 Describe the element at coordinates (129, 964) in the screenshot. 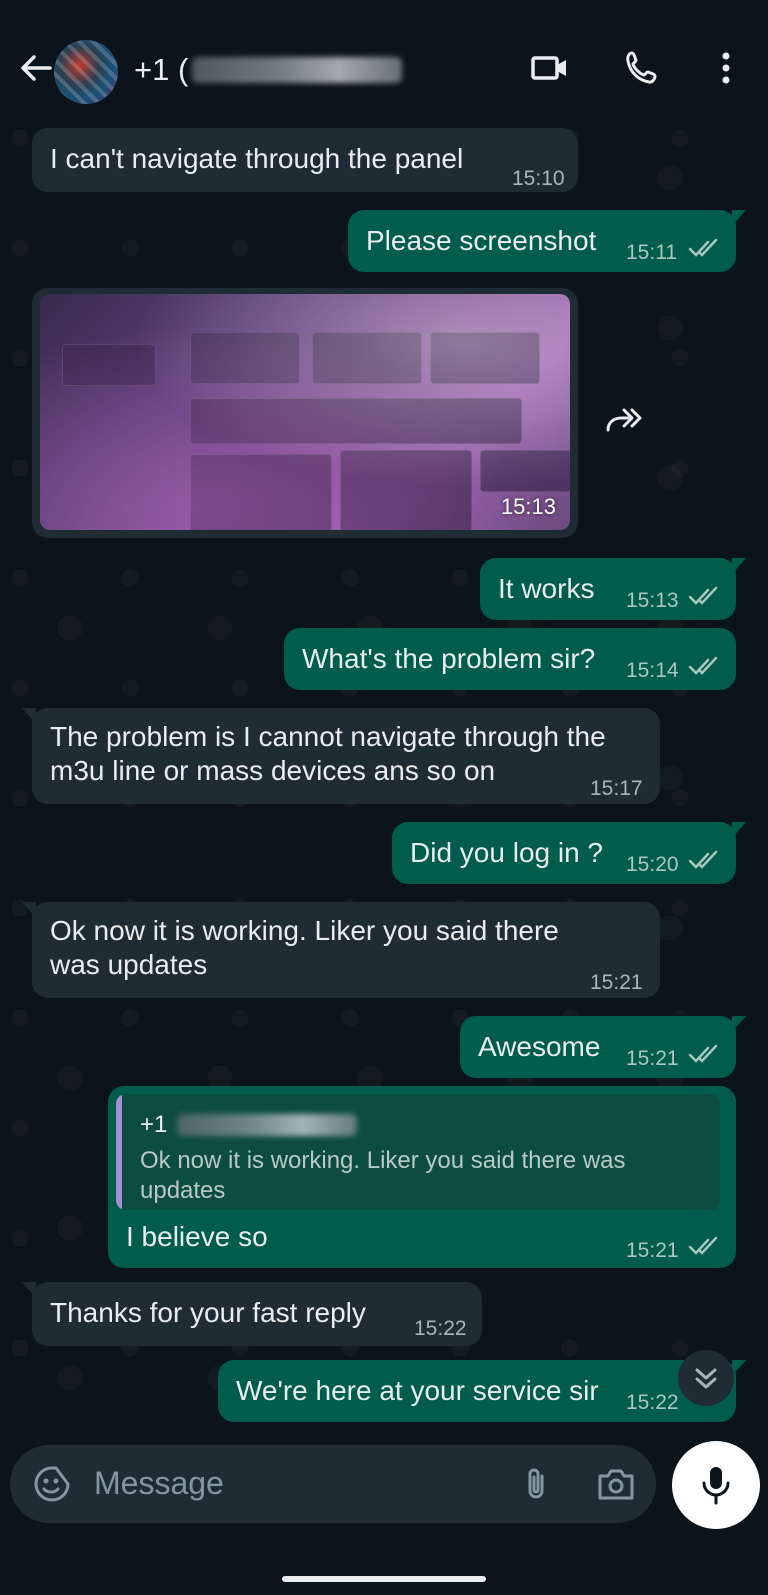

I see `message-text-line: was updates` at that location.